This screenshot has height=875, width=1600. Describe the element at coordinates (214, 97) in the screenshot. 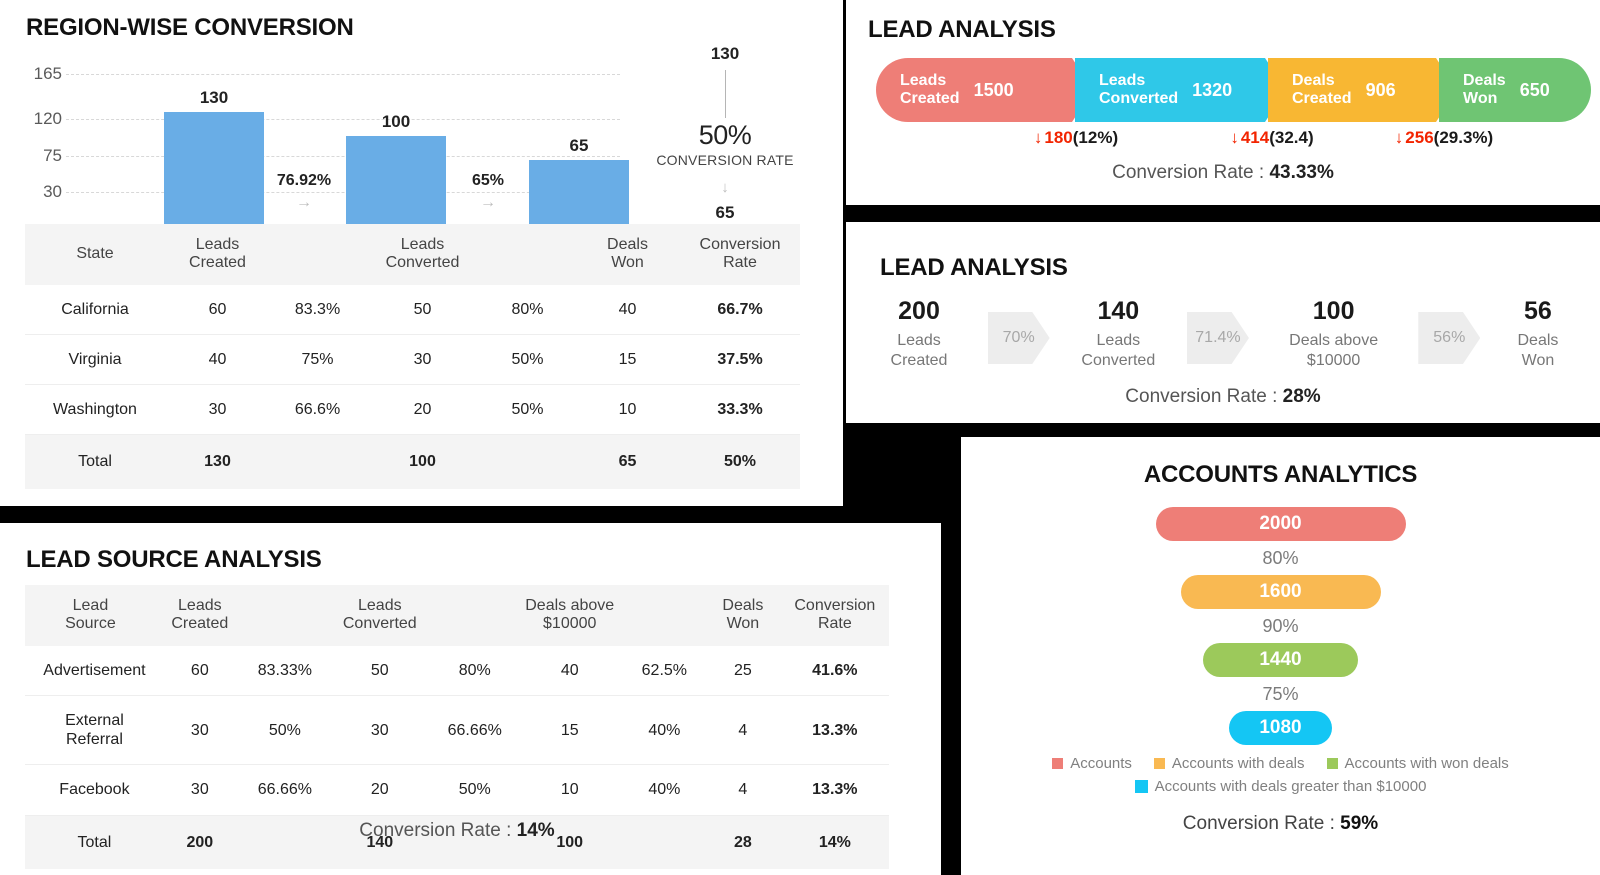

I see `bar-value-leads-created: 130` at that location.